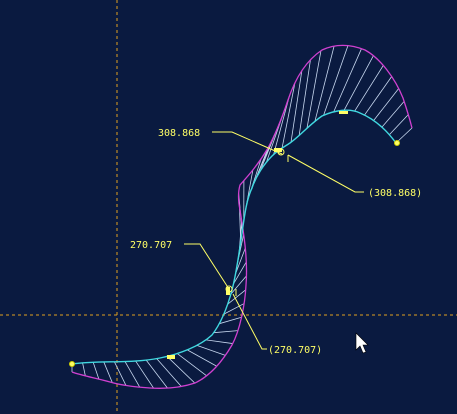 Image resolution: width=457 pixels, height=414 pixels. What do you see at coordinates (395, 193) in the screenshot?
I see `upper-dimension-parenthesized-label: (308.868)` at bounding box center [395, 193].